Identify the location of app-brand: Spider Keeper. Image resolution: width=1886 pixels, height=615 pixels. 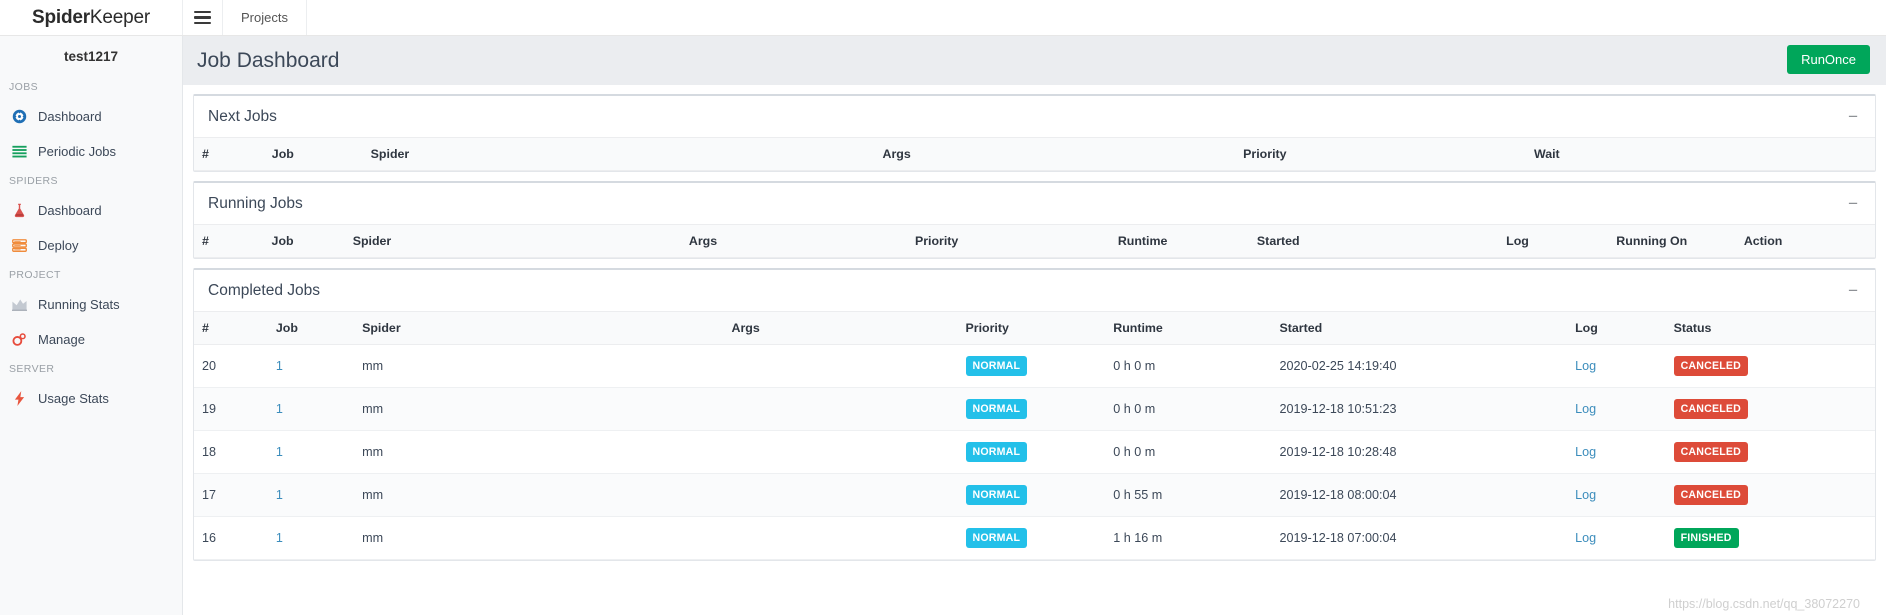
(91, 17).